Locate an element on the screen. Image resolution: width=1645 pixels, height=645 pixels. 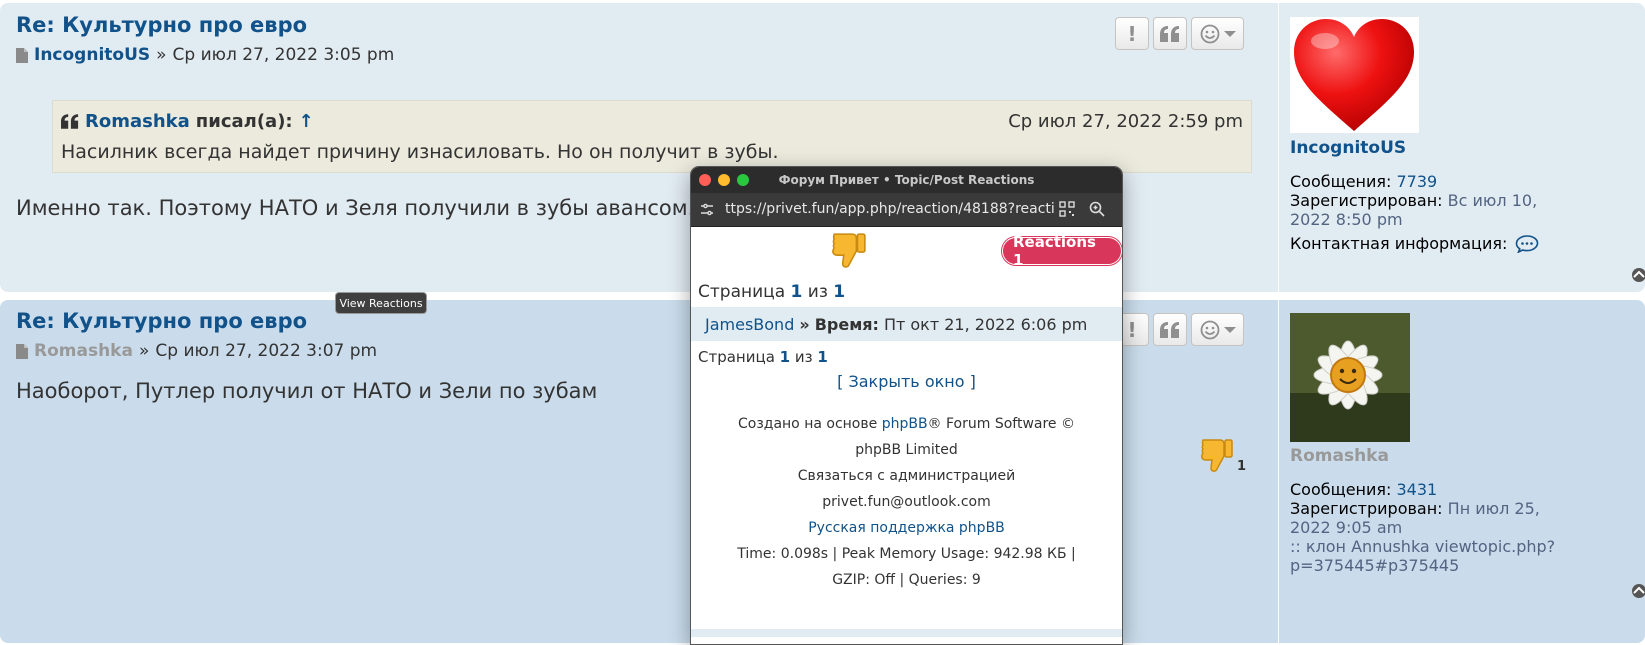
contact-bubble-icon is located at coordinates (1527, 243).